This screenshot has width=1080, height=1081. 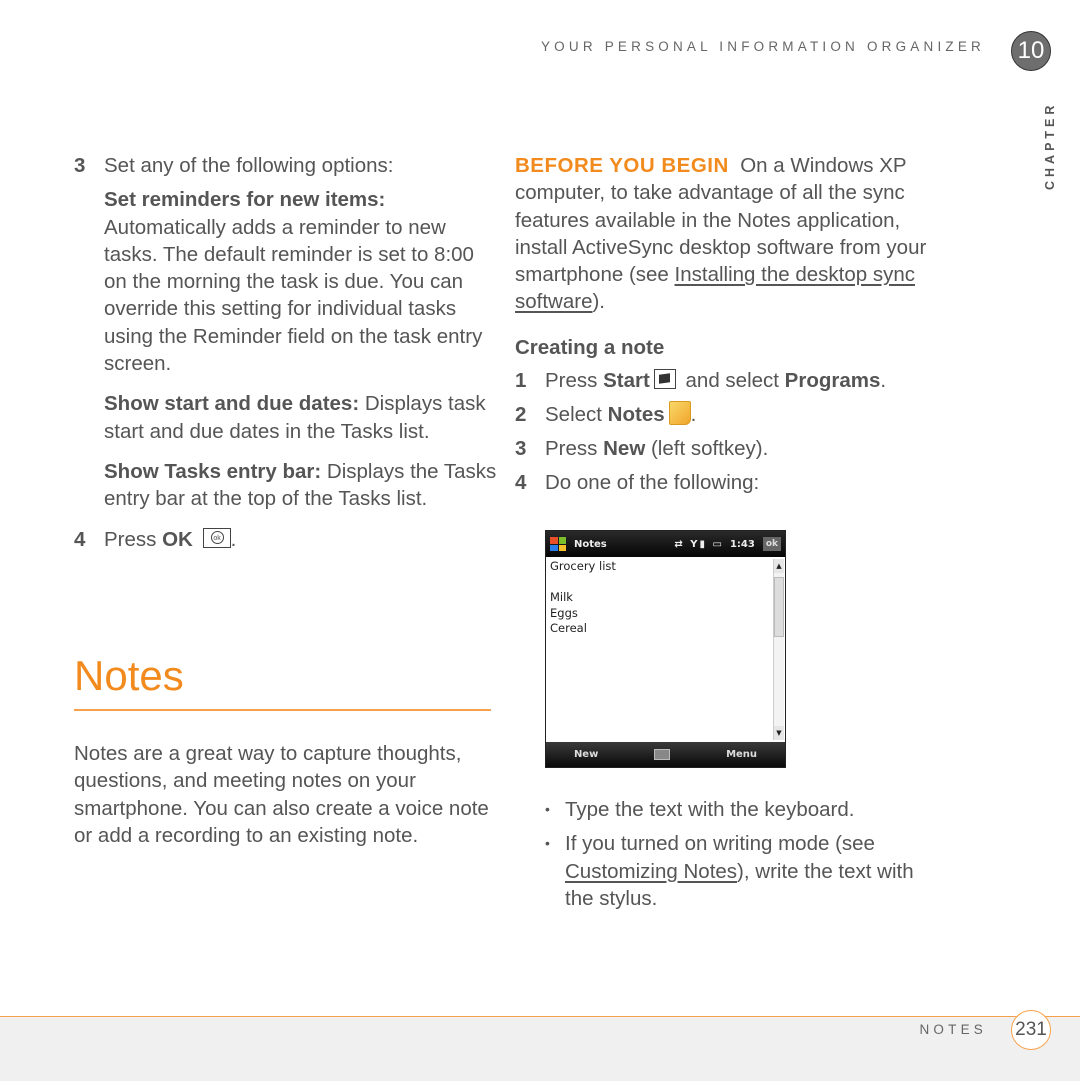 I want to click on softkey-new: New, so click(x=586, y=754).